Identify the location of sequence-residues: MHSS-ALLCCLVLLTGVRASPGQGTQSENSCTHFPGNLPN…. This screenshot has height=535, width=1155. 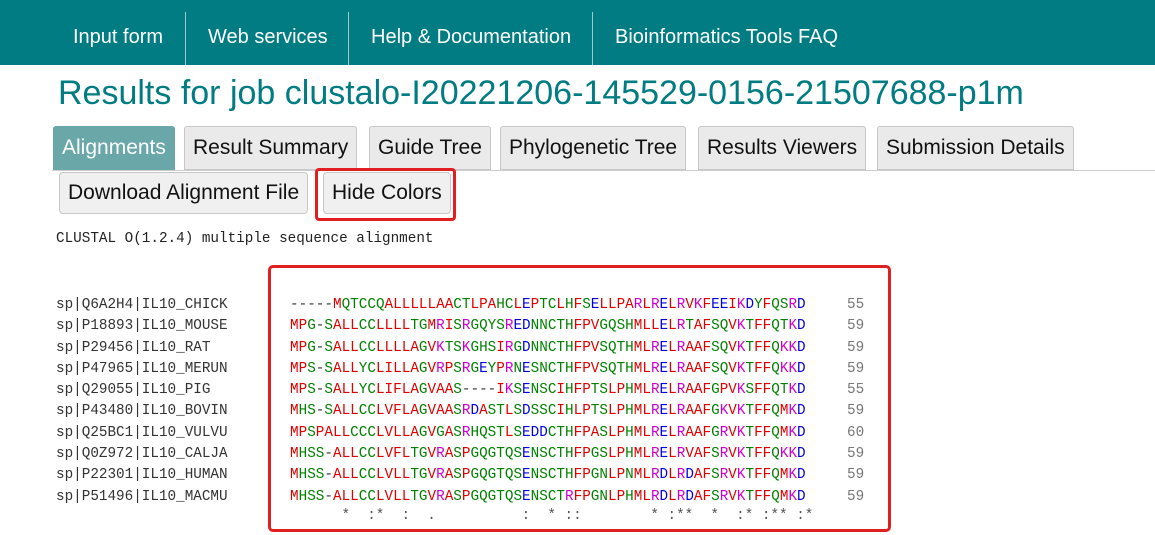
(548, 475).